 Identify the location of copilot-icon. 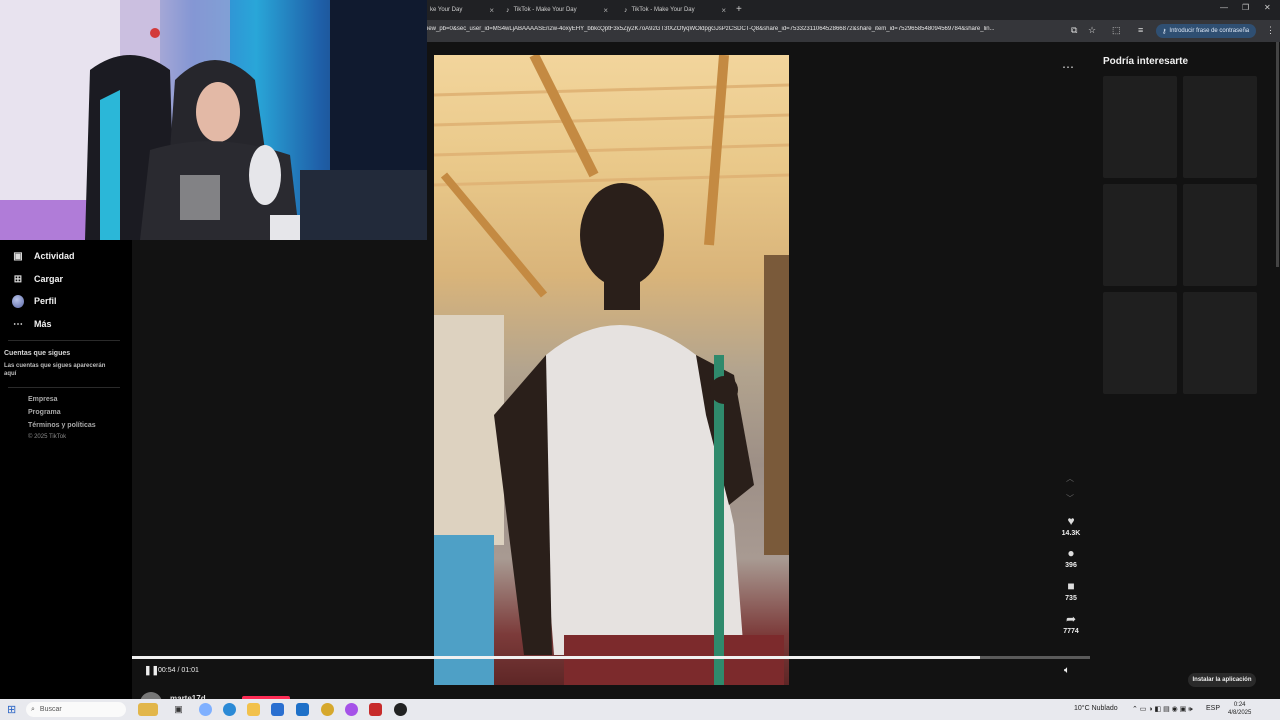
(205, 709).